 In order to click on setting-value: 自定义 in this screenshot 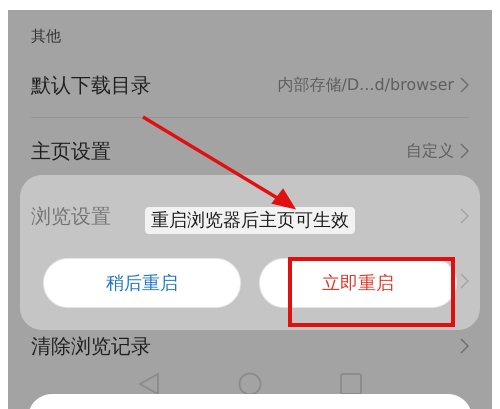, I will do `click(430, 151)`.